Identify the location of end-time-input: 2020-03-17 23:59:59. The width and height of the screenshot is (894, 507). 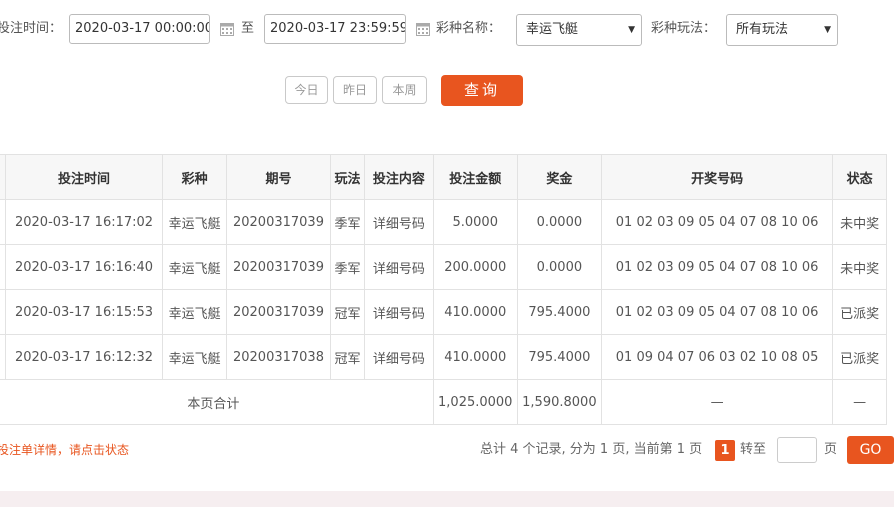
(335, 29).